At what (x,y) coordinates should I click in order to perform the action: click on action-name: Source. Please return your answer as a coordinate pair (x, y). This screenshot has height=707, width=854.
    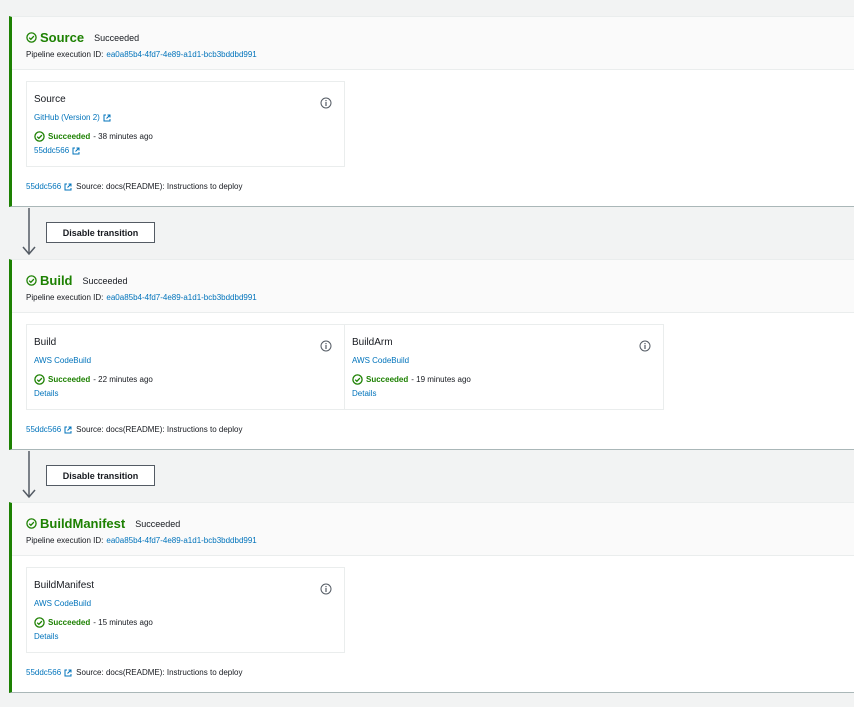
    Looking at the image, I should click on (50, 99).